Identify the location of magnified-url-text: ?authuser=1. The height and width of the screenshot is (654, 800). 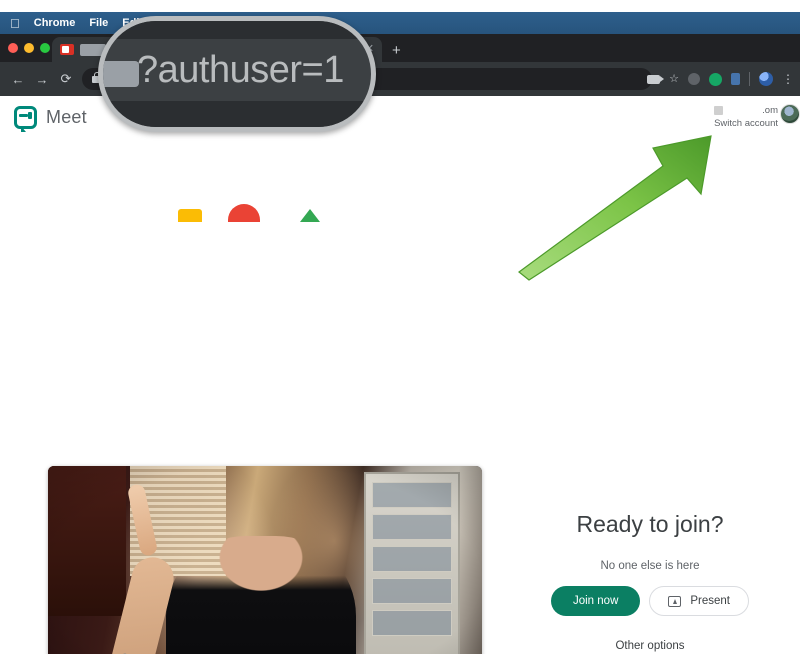
(240, 70).